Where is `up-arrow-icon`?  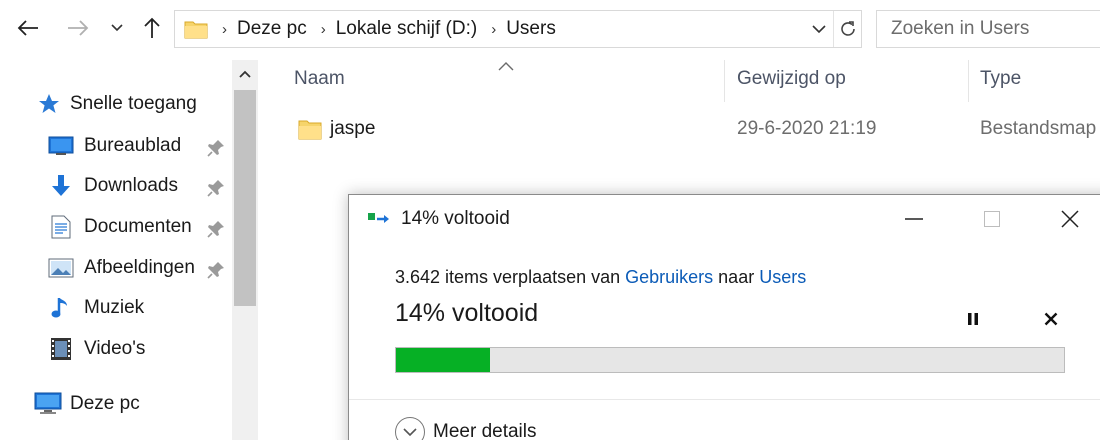 up-arrow-icon is located at coordinates (152, 27).